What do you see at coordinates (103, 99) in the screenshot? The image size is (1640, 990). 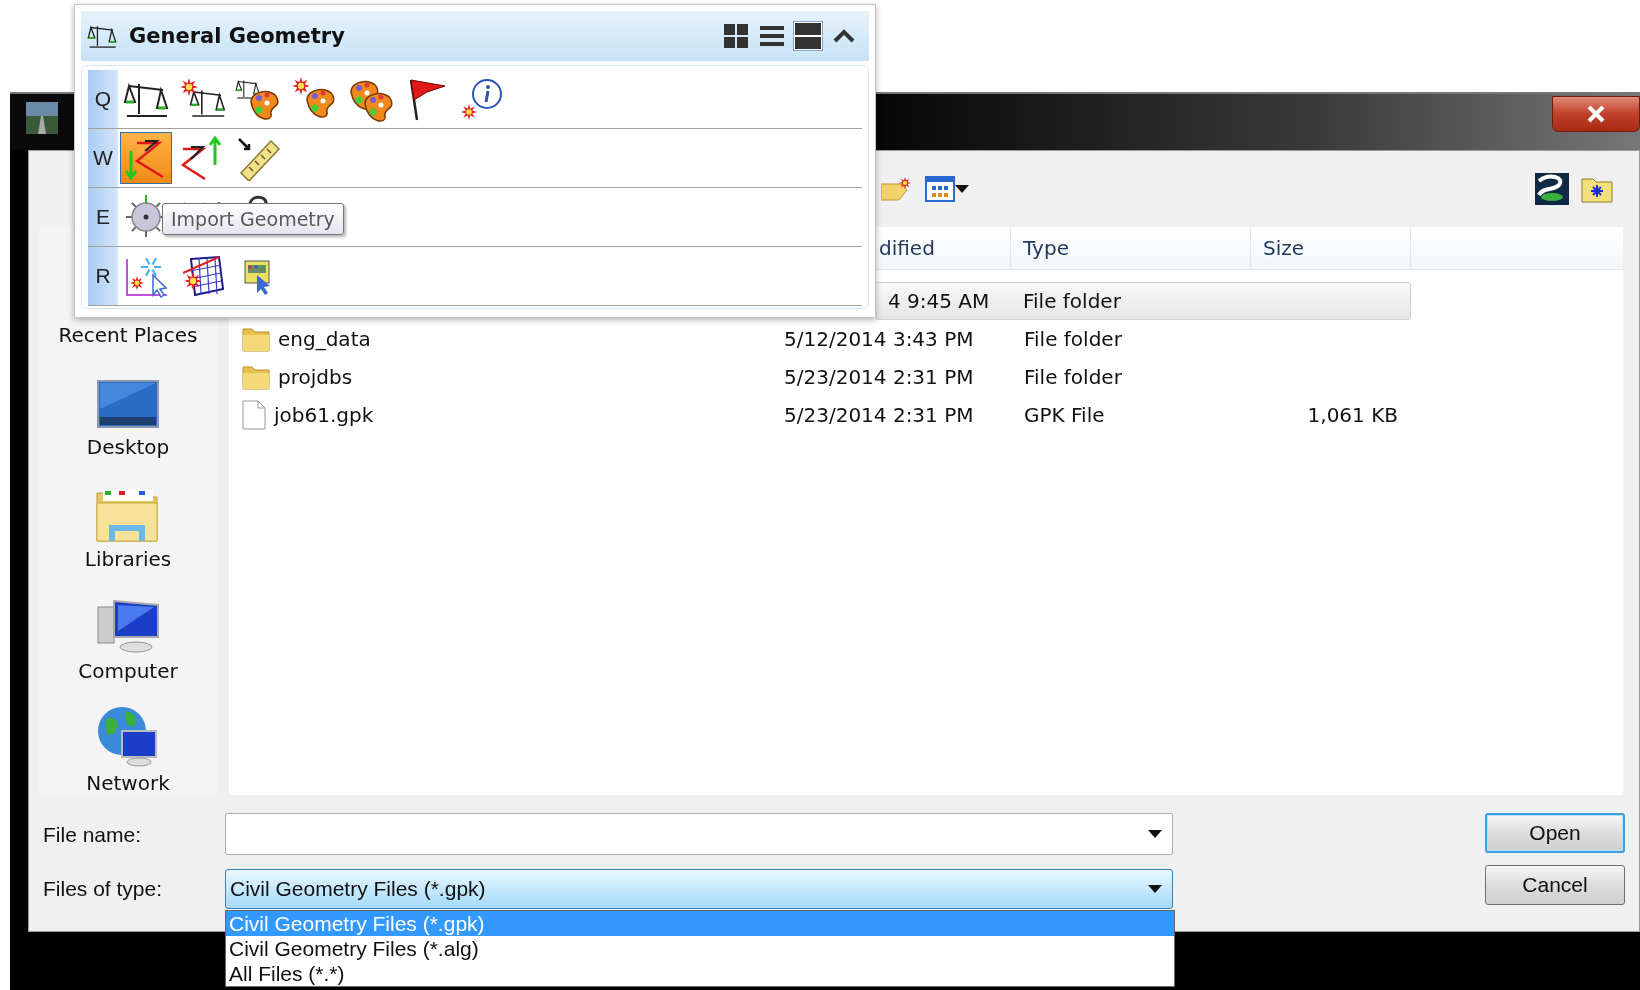 I see `row-key-label: Q` at bounding box center [103, 99].